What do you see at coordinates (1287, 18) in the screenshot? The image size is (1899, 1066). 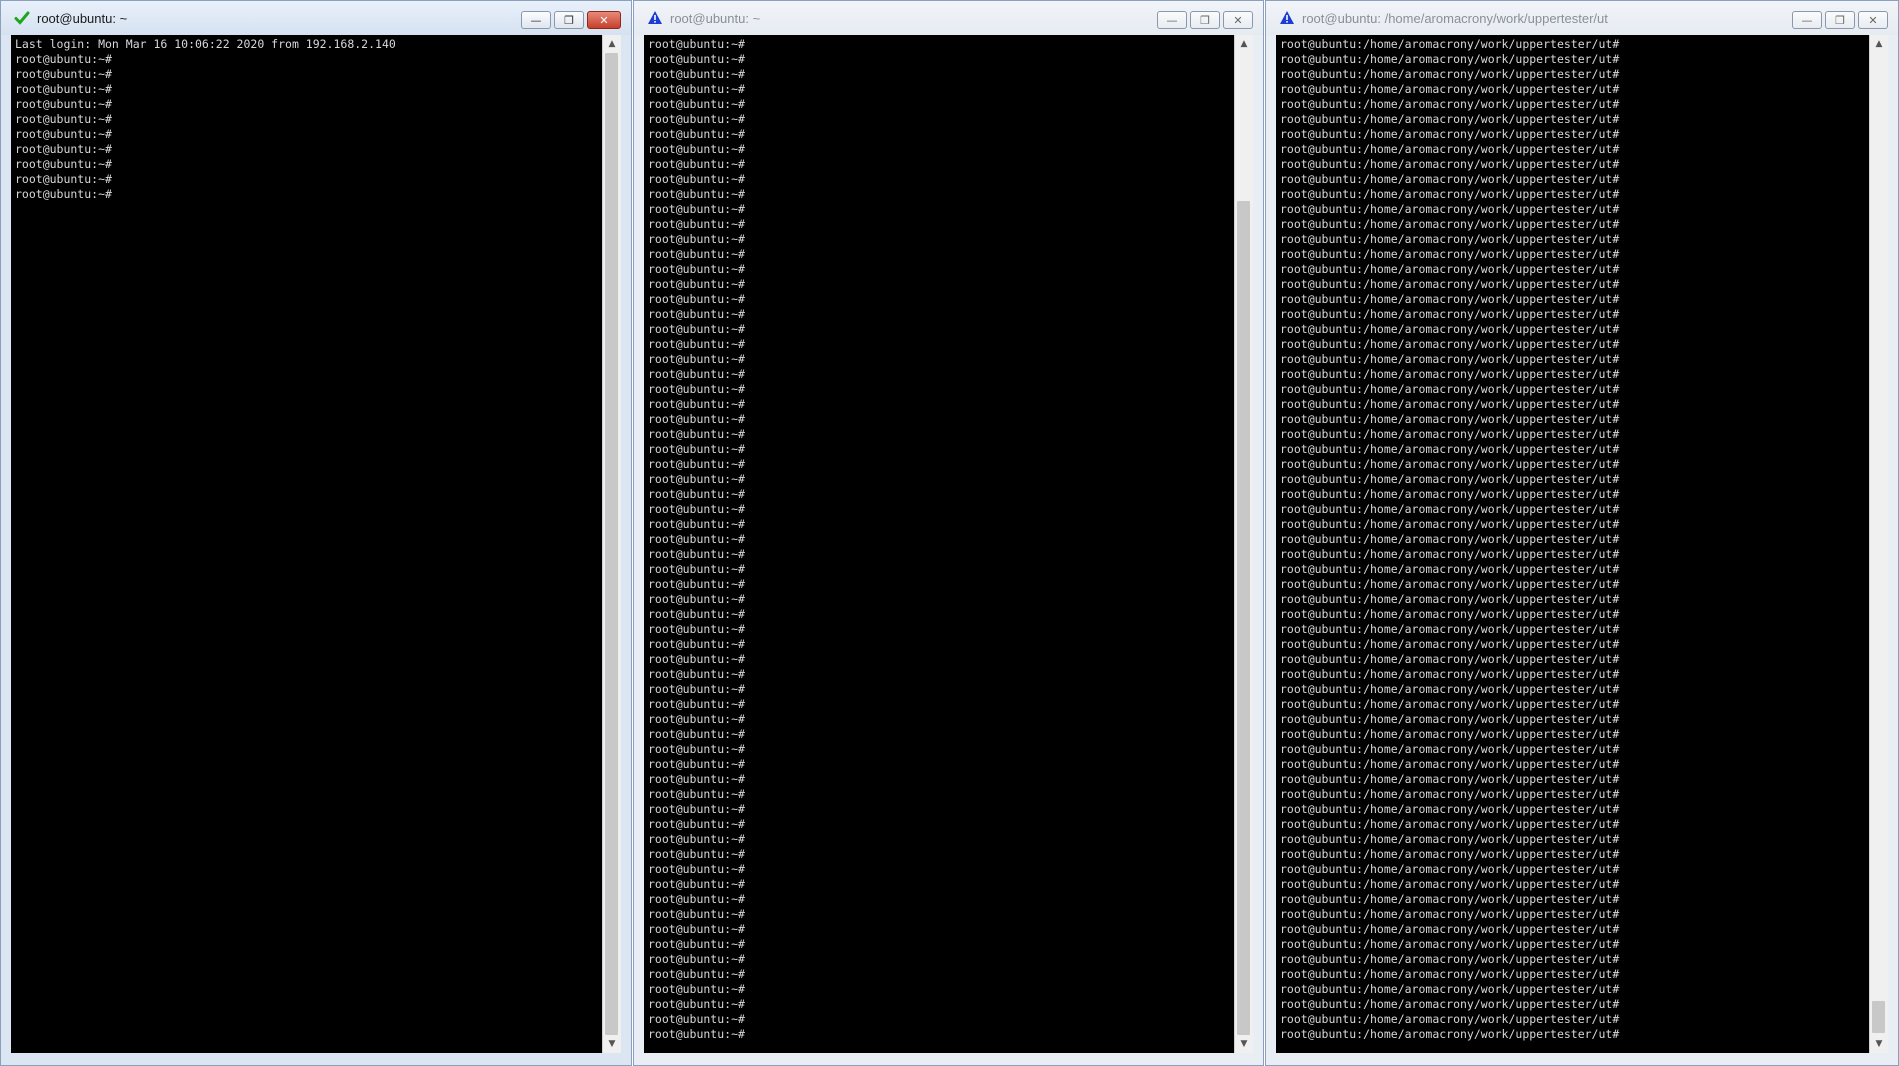 I see `warning-icon` at bounding box center [1287, 18].